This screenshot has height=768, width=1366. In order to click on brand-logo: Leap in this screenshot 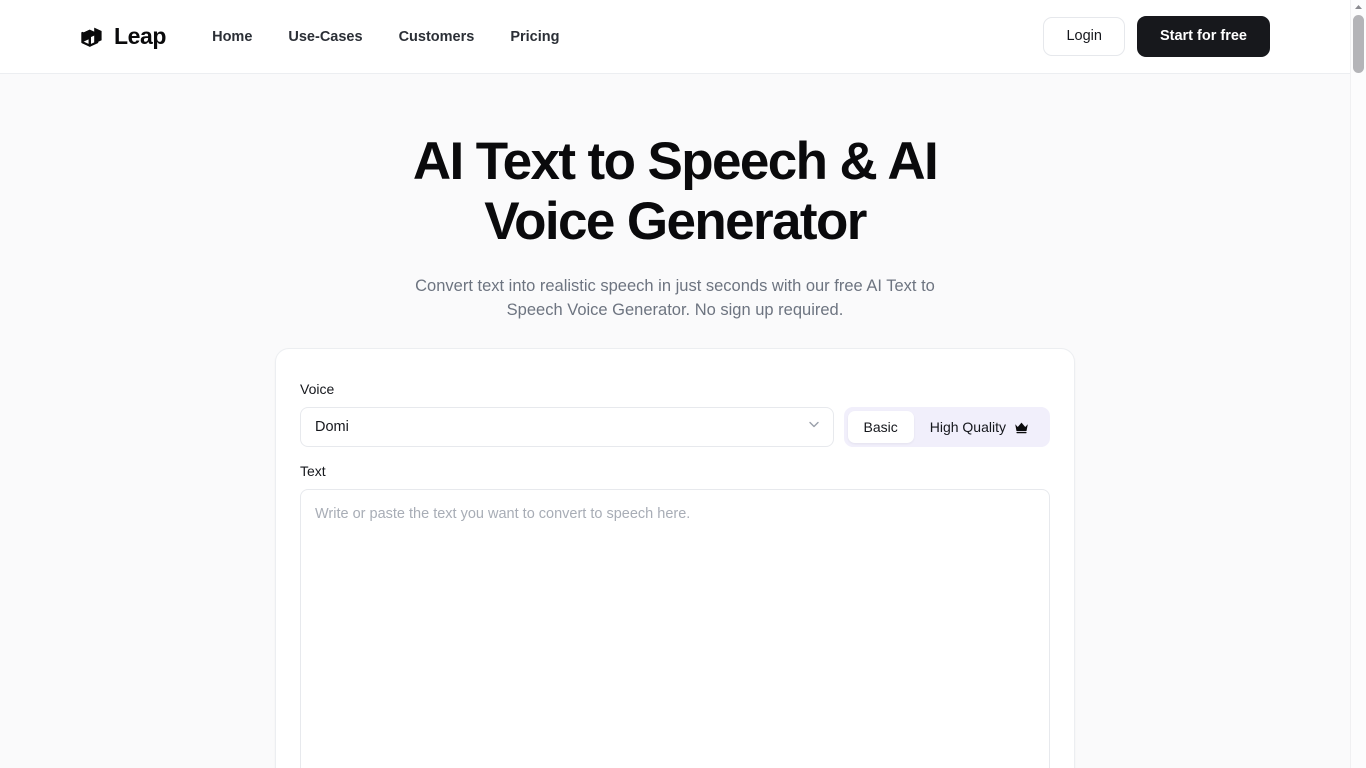, I will do `click(123, 36)`.